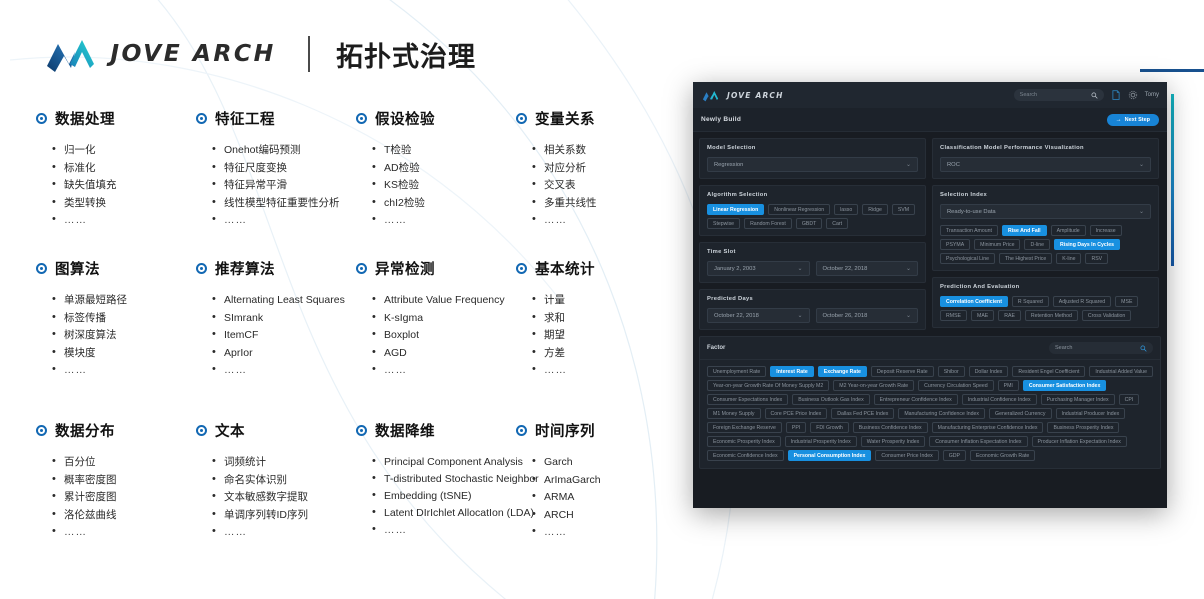 The image size is (1204, 599). What do you see at coordinates (1002, 455) in the screenshot?
I see `tag-chip: Economic Growth Rate` at bounding box center [1002, 455].